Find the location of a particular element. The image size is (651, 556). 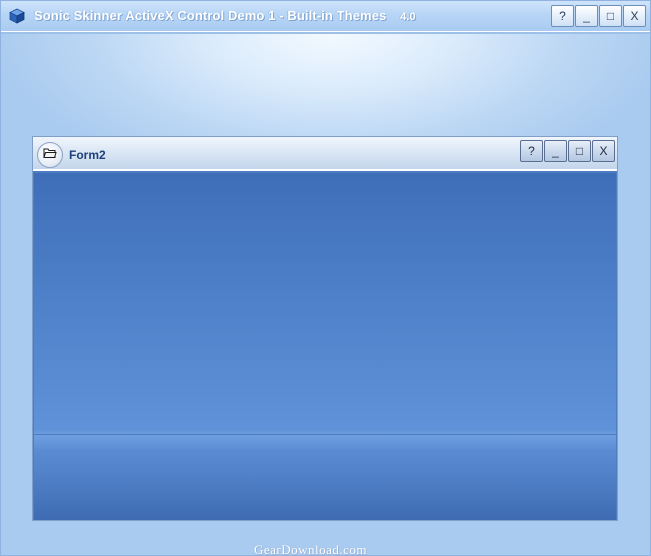

form2-help-button: ? is located at coordinates (531, 151).